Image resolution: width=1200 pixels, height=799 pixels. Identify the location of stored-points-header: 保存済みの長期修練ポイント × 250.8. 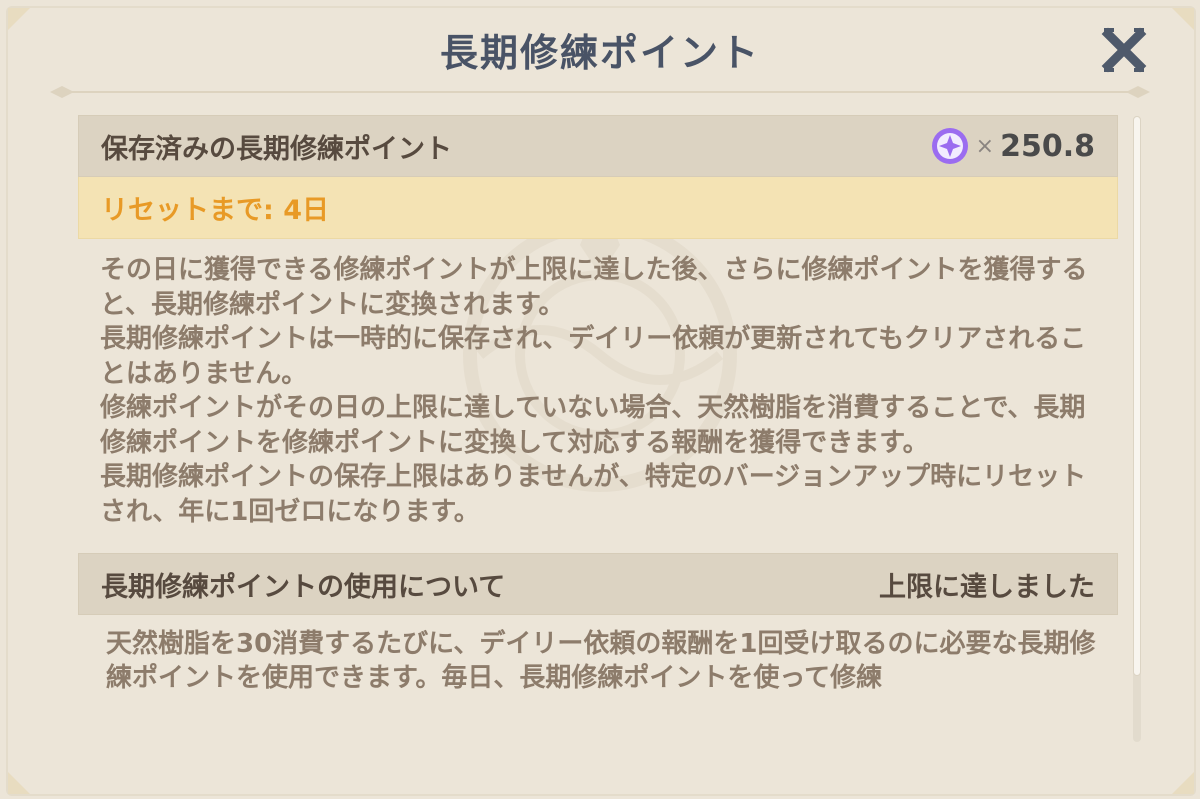
(598, 146).